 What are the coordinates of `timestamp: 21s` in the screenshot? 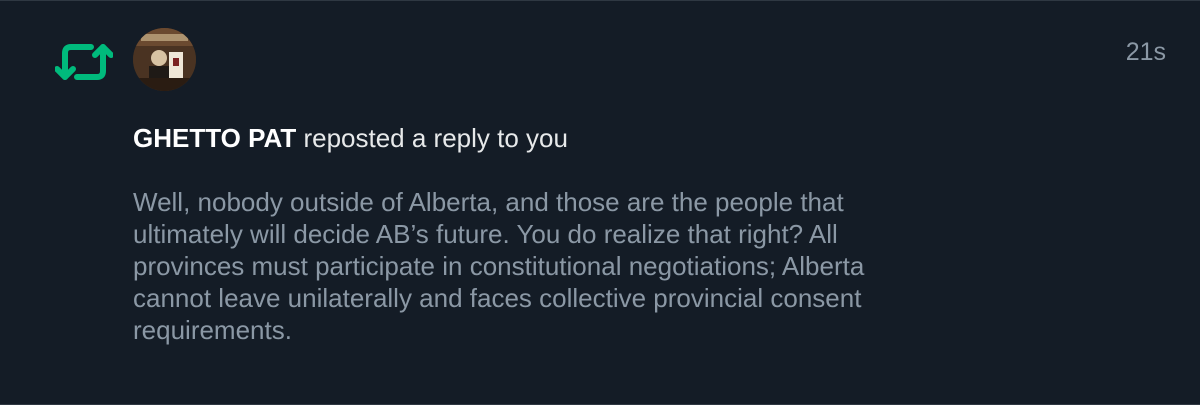 It's located at (1146, 52).